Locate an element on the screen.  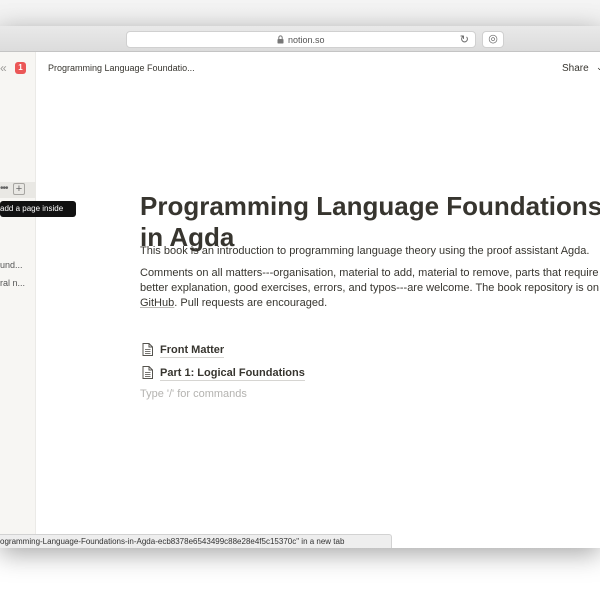
chevron-down-icon: ⌄ is located at coordinates (598, 67).